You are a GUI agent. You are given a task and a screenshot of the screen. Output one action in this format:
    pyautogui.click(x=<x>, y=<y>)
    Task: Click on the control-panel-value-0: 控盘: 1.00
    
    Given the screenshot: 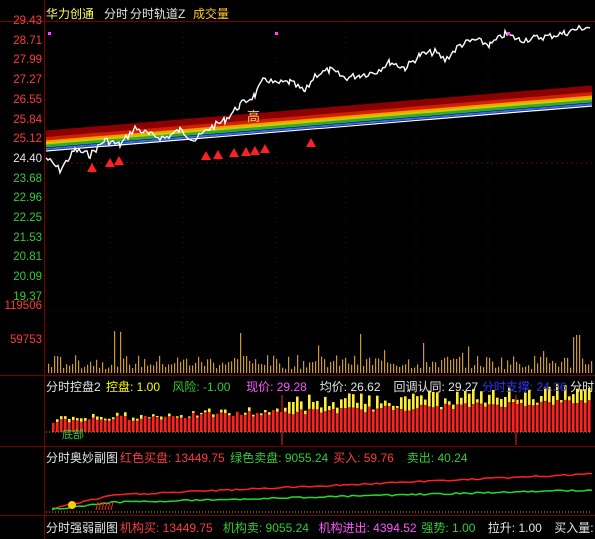 What is the action you would take?
    pyautogui.click(x=133, y=387)
    